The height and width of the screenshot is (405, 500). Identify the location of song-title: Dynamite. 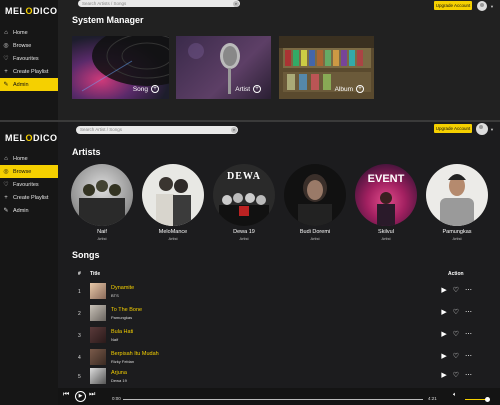
(122, 288).